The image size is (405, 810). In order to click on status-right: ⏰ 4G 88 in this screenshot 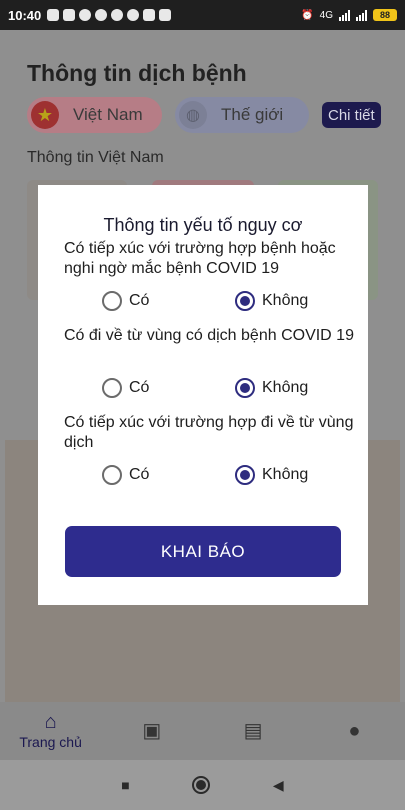, I will do `click(349, 15)`.